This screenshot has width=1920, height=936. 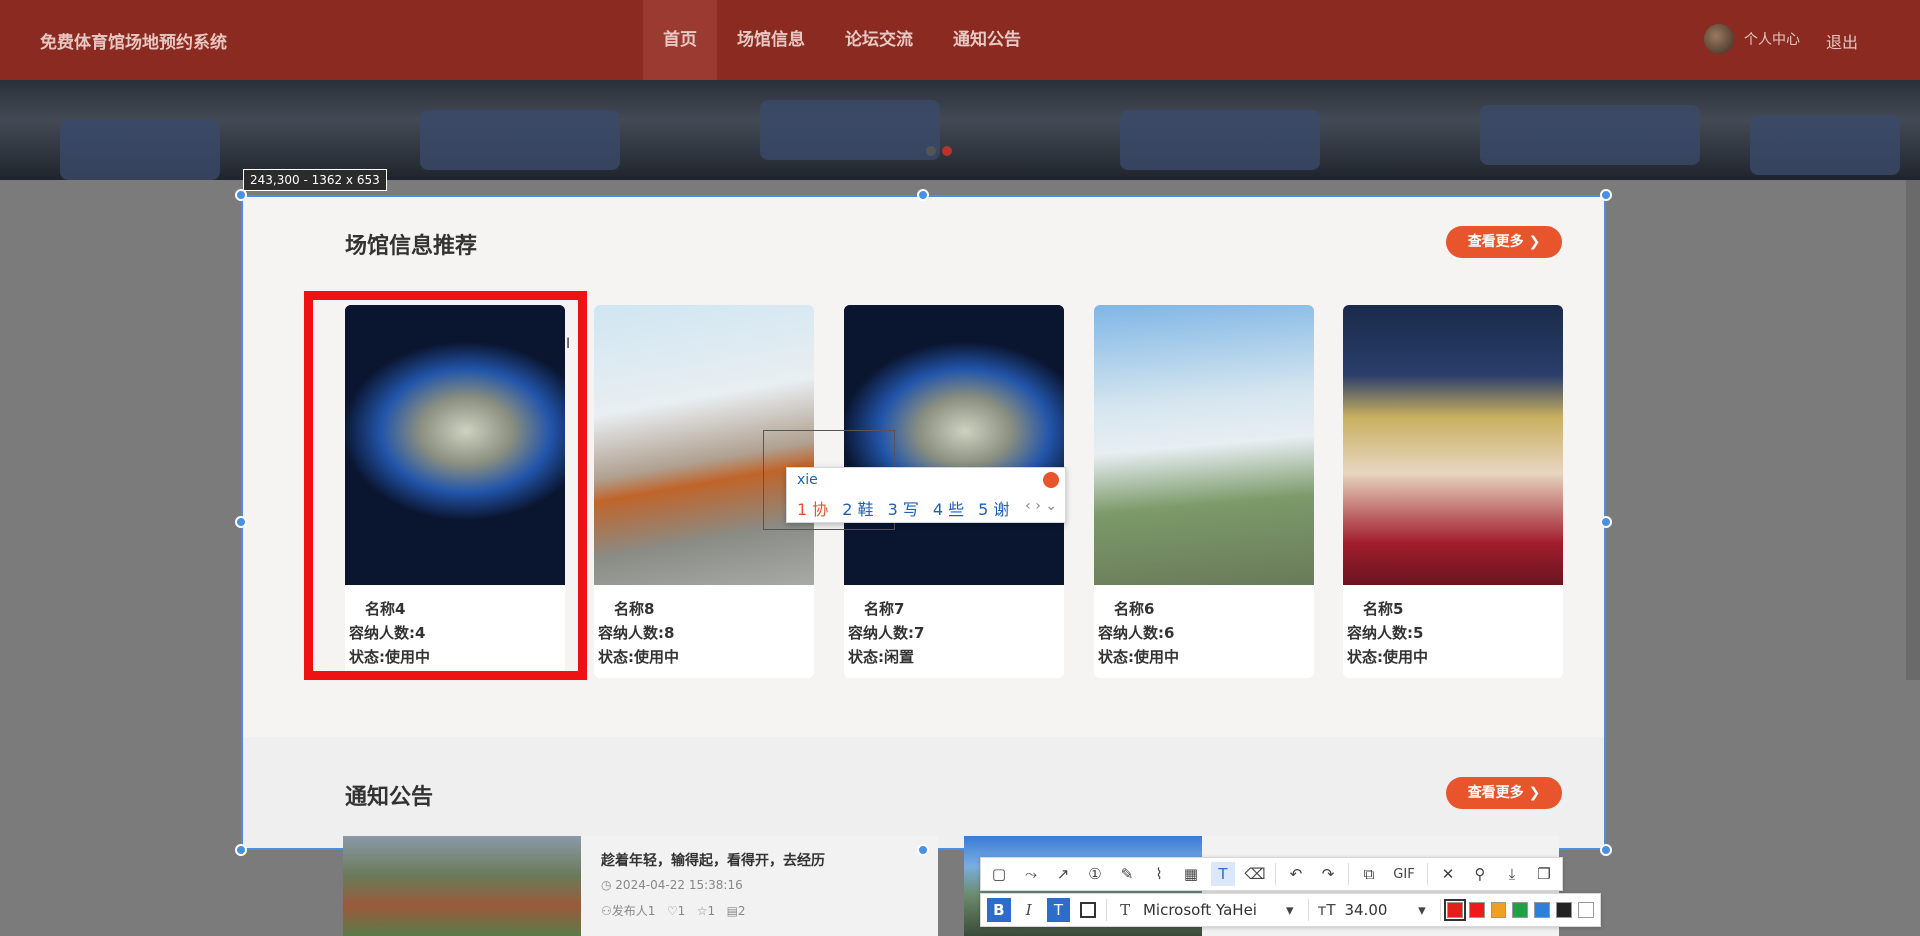 What do you see at coordinates (1051, 480) in the screenshot?
I see `ime-skin-icon` at bounding box center [1051, 480].